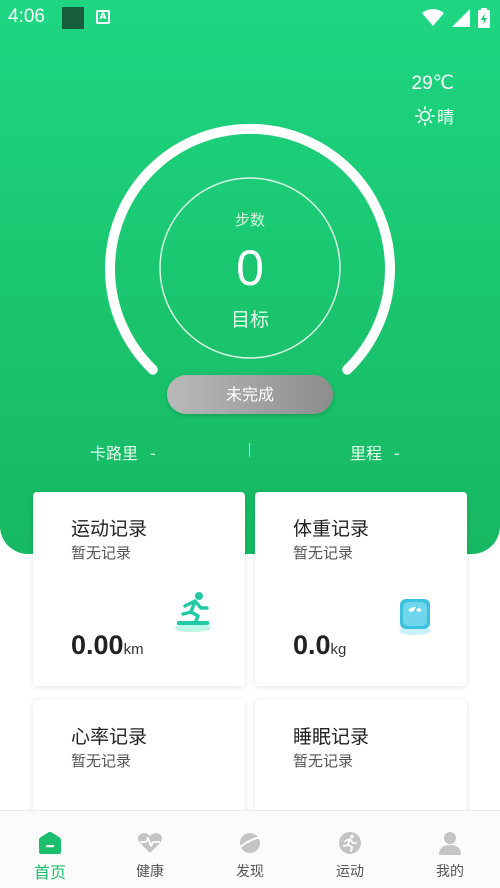 This screenshot has height=888, width=500. Describe the element at coordinates (150, 872) in the screenshot. I see `nav-label: 健康` at that location.